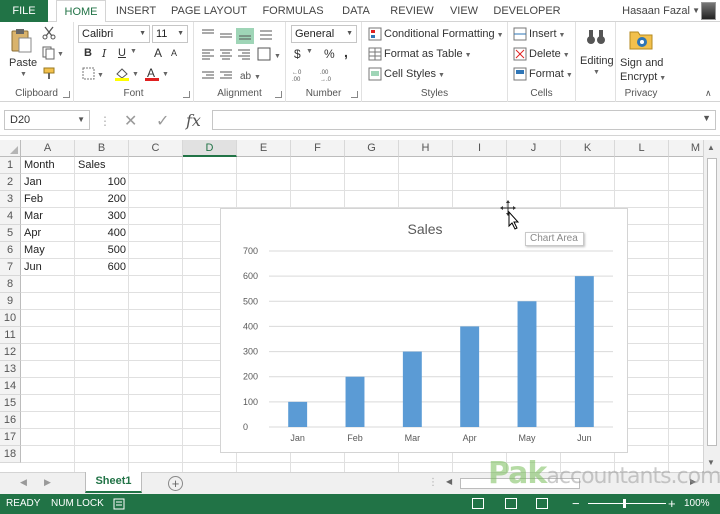  I want to click on row-header-15: 15, so click(10, 403).